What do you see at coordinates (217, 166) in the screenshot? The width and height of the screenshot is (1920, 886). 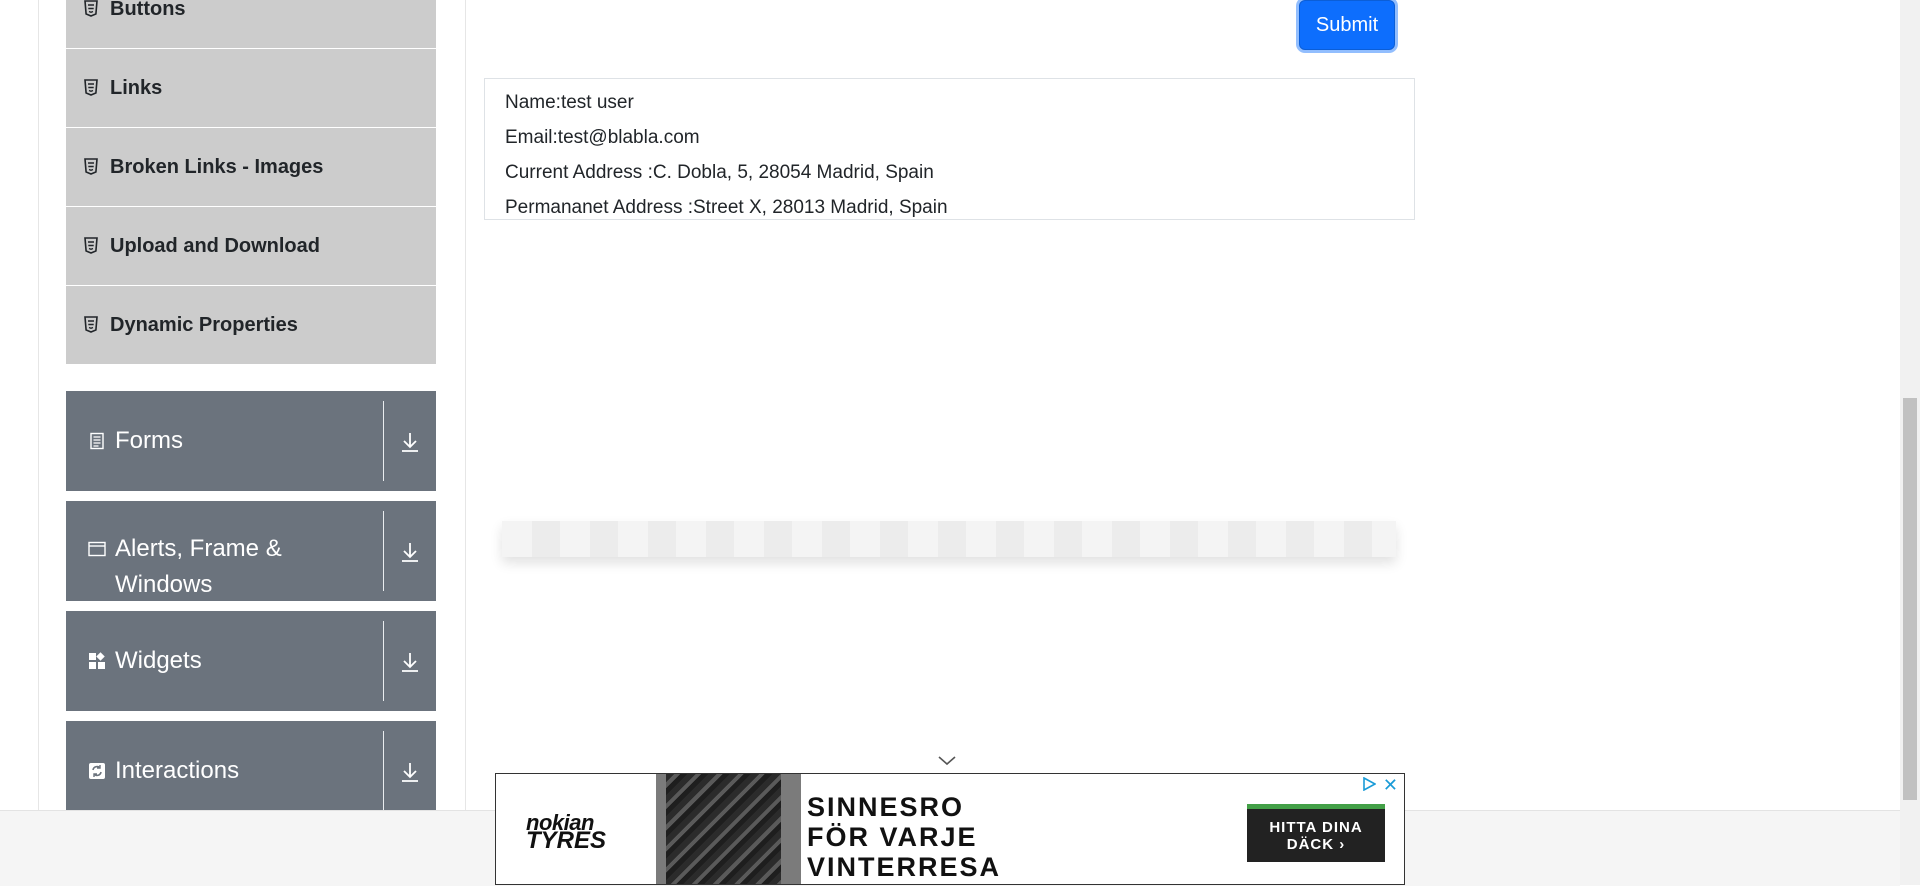 I see `menu-item-label: Broken Links - Images` at bounding box center [217, 166].